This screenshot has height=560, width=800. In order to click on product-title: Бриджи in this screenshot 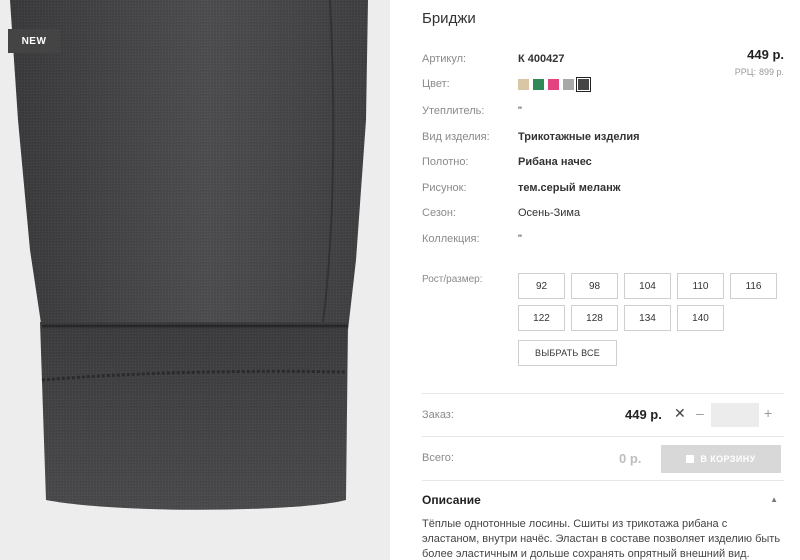, I will do `click(449, 18)`.